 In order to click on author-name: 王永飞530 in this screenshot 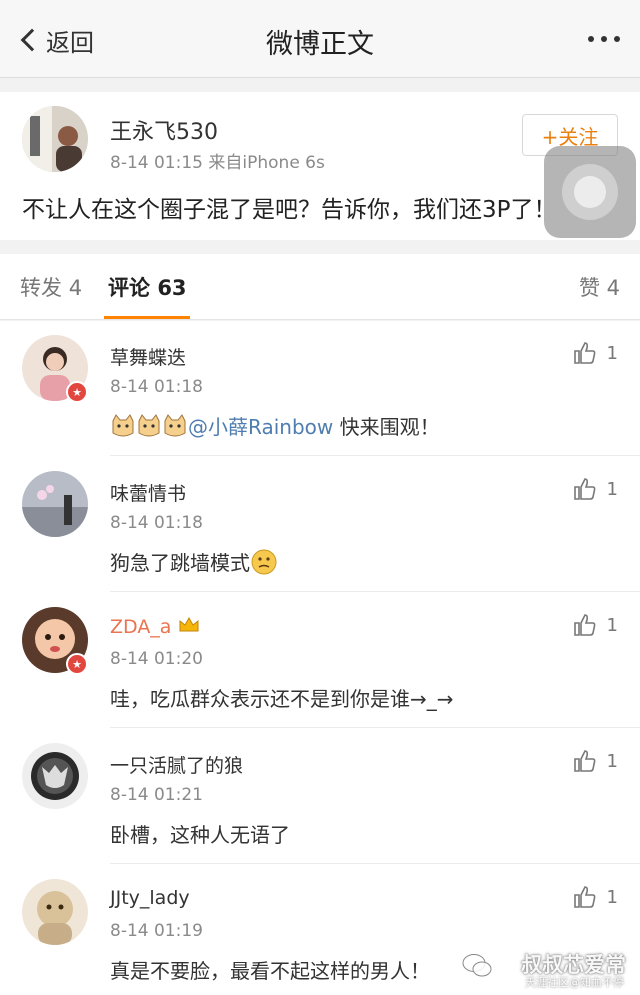, I will do `click(164, 130)`.